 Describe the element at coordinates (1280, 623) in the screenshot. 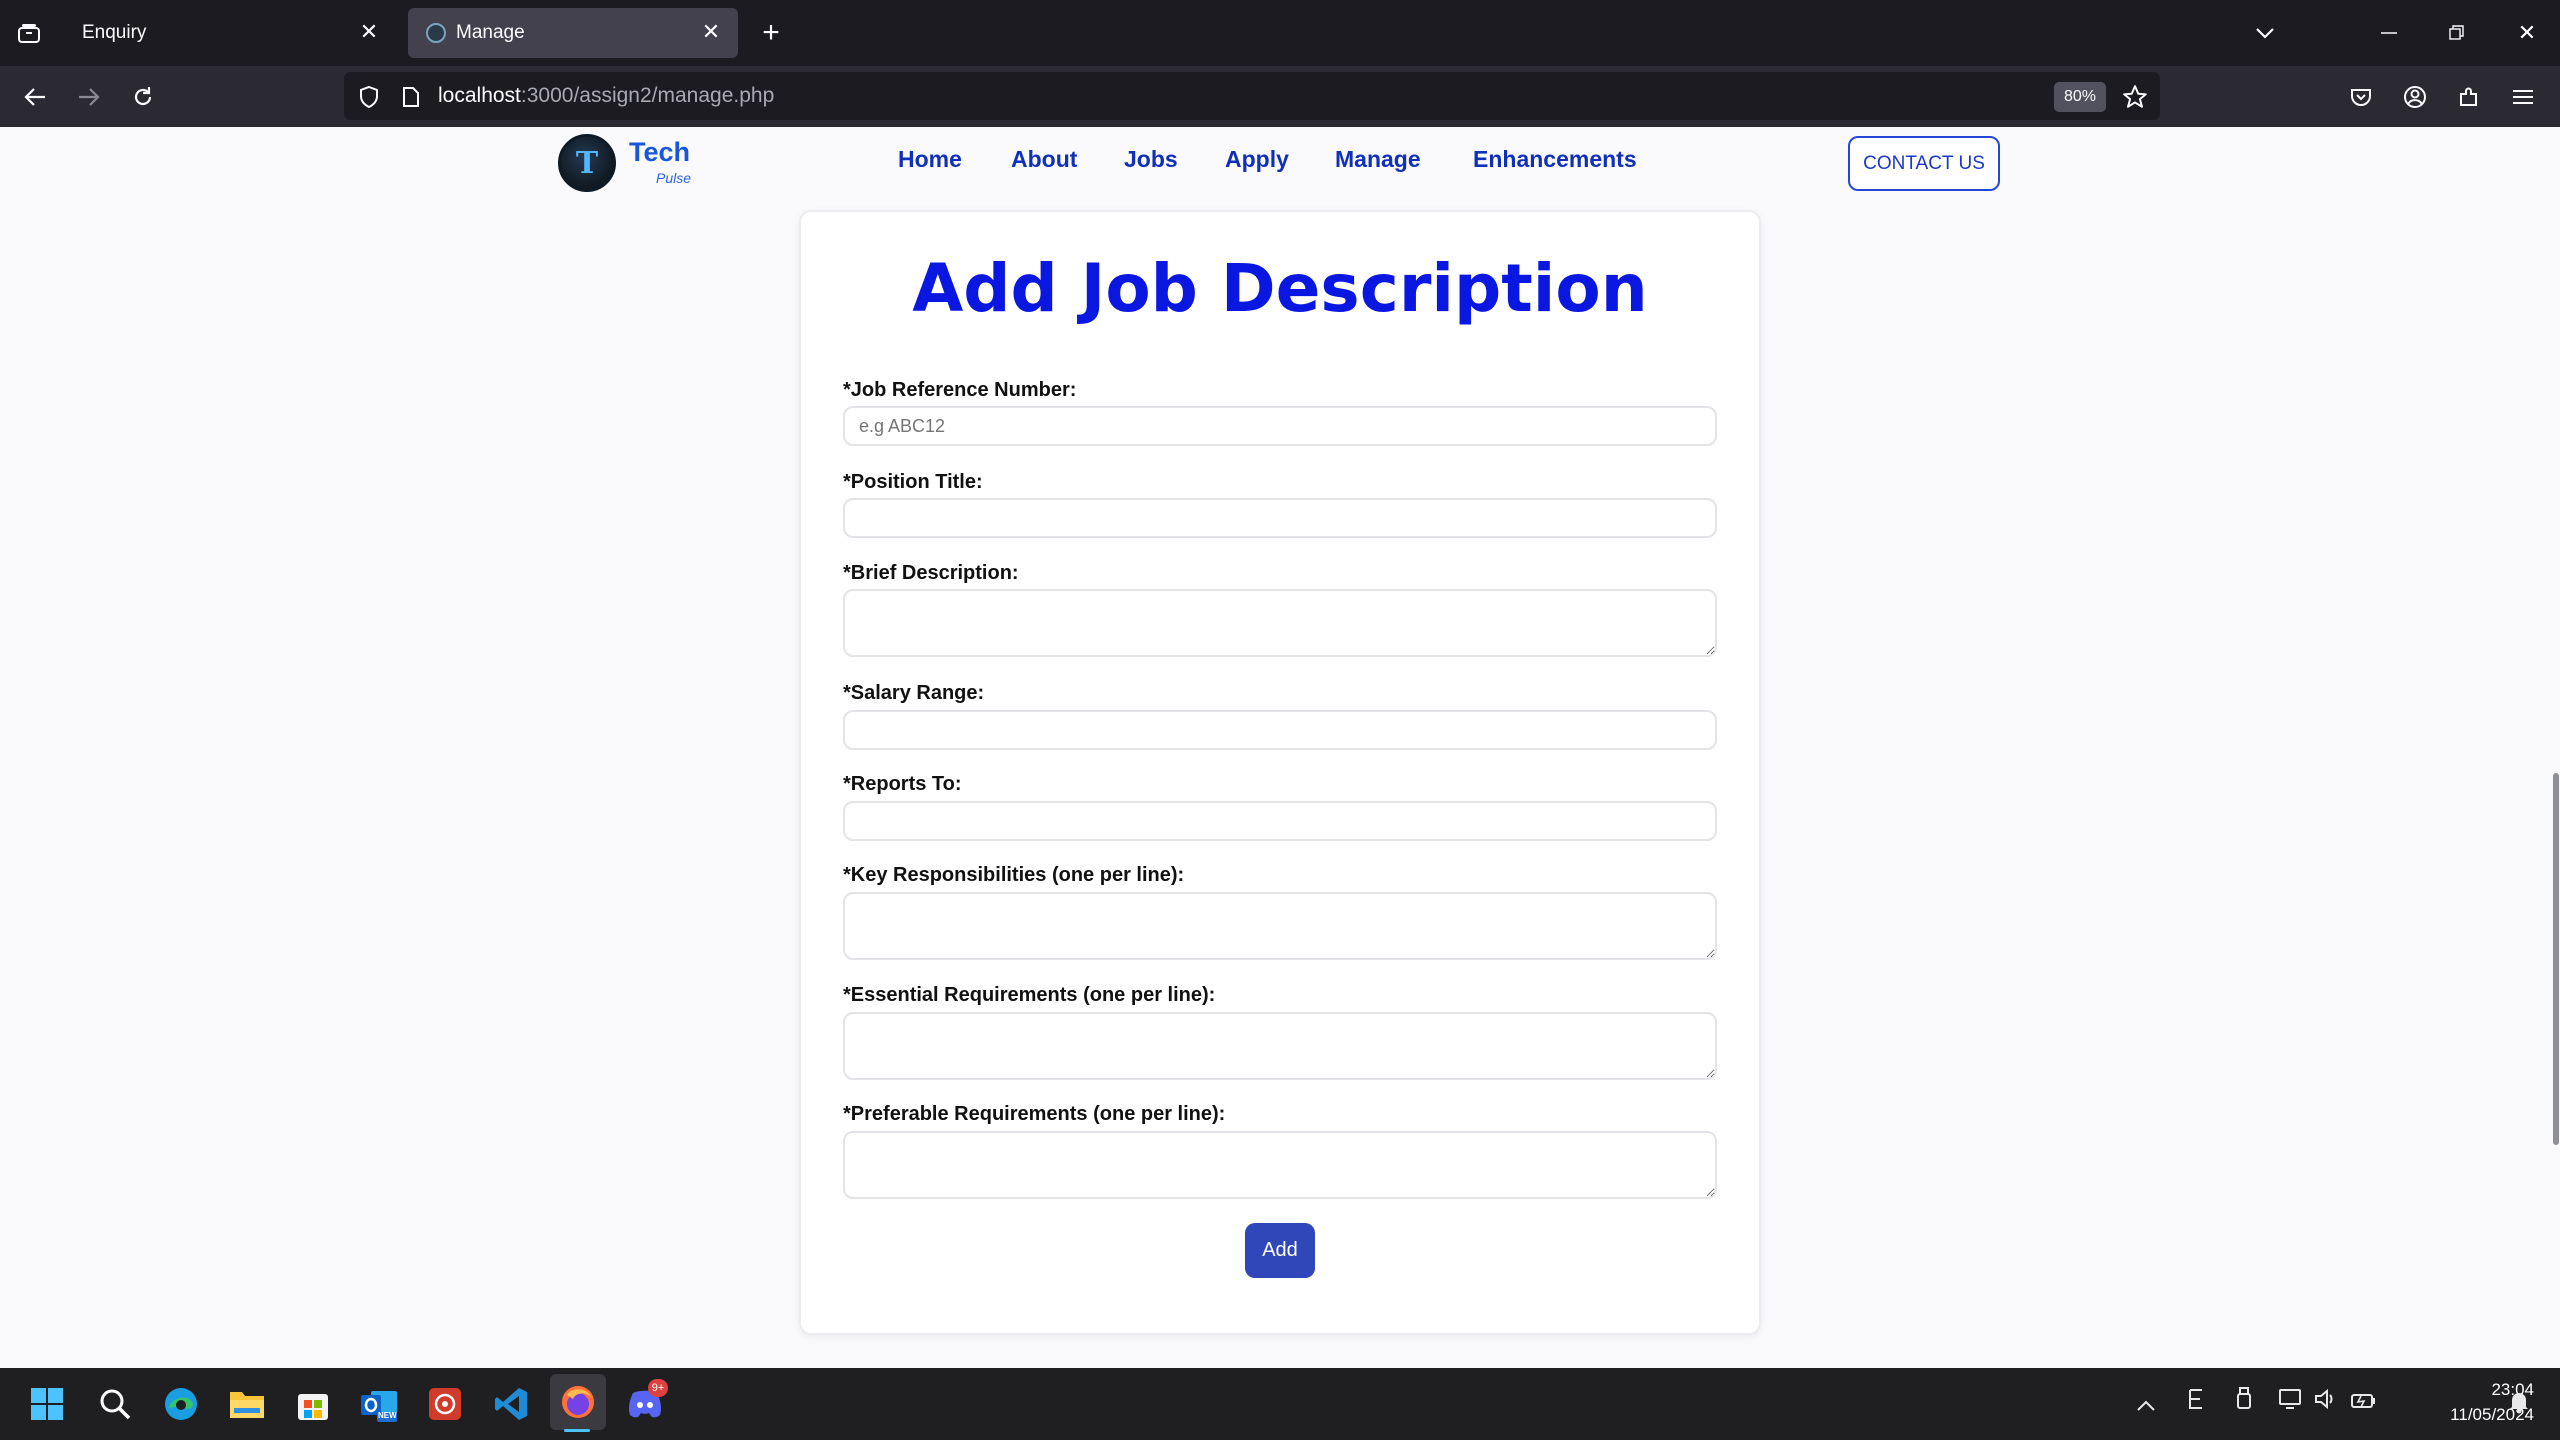

I see `brief-description-textarea` at that location.